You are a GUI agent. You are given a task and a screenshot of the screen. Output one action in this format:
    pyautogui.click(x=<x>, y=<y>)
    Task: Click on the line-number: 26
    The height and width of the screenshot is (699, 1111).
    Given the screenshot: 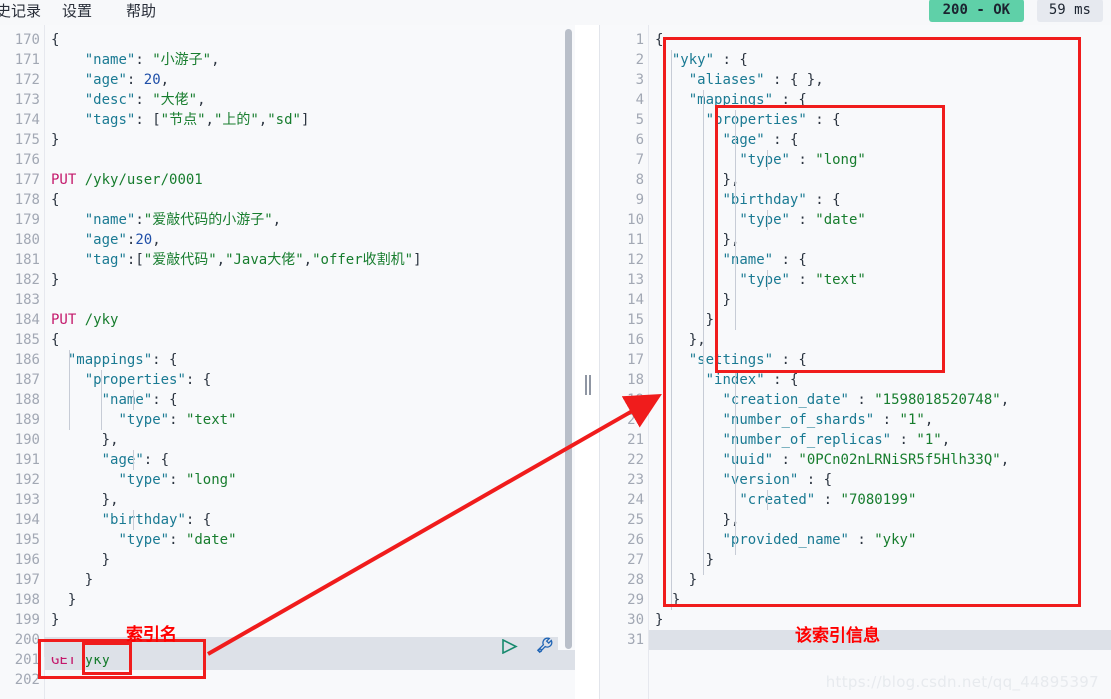 What is the action you would take?
    pyautogui.click(x=635, y=540)
    